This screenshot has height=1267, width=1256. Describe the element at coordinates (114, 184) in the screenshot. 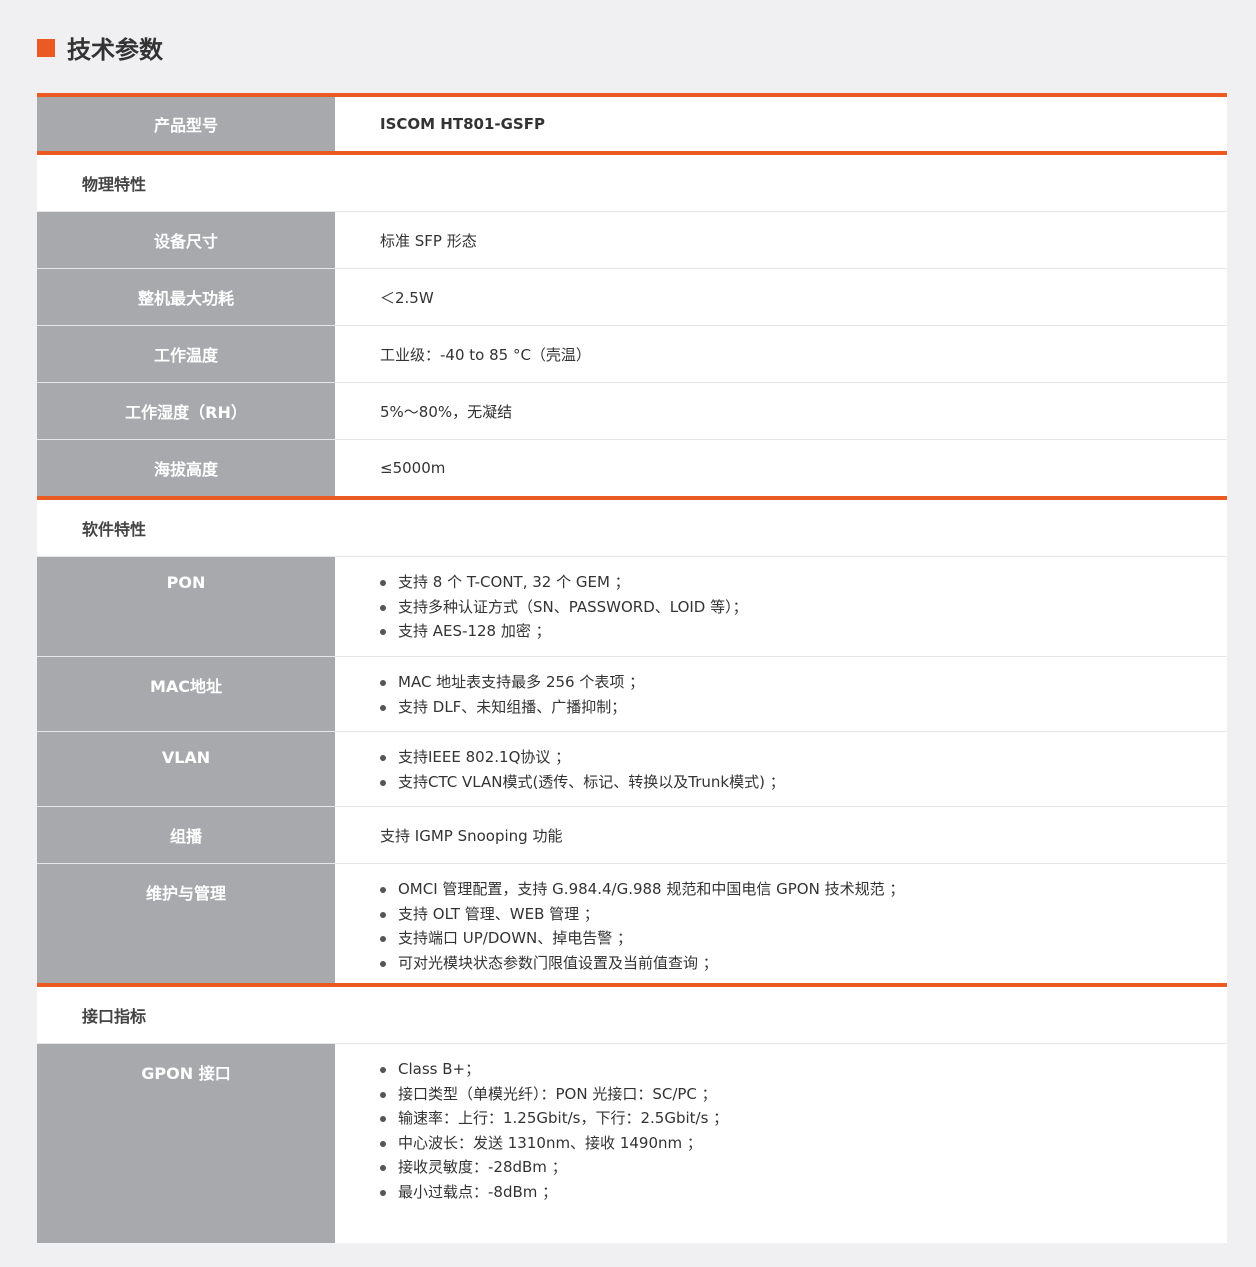

I see `section-title: 物理特性` at that location.